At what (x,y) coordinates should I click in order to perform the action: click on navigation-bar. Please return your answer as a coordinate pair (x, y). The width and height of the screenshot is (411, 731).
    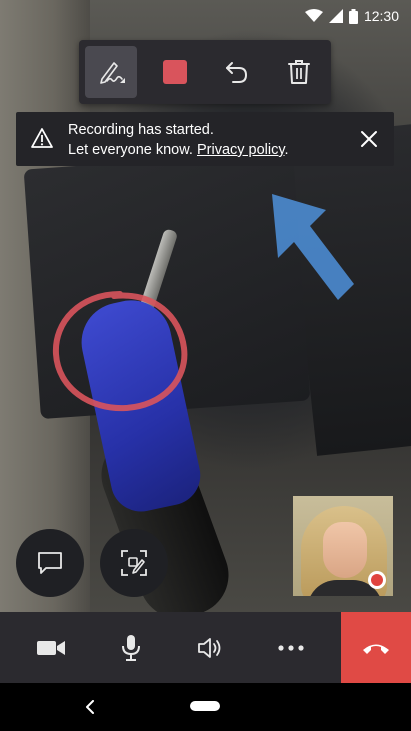
    Looking at the image, I should click on (205, 707).